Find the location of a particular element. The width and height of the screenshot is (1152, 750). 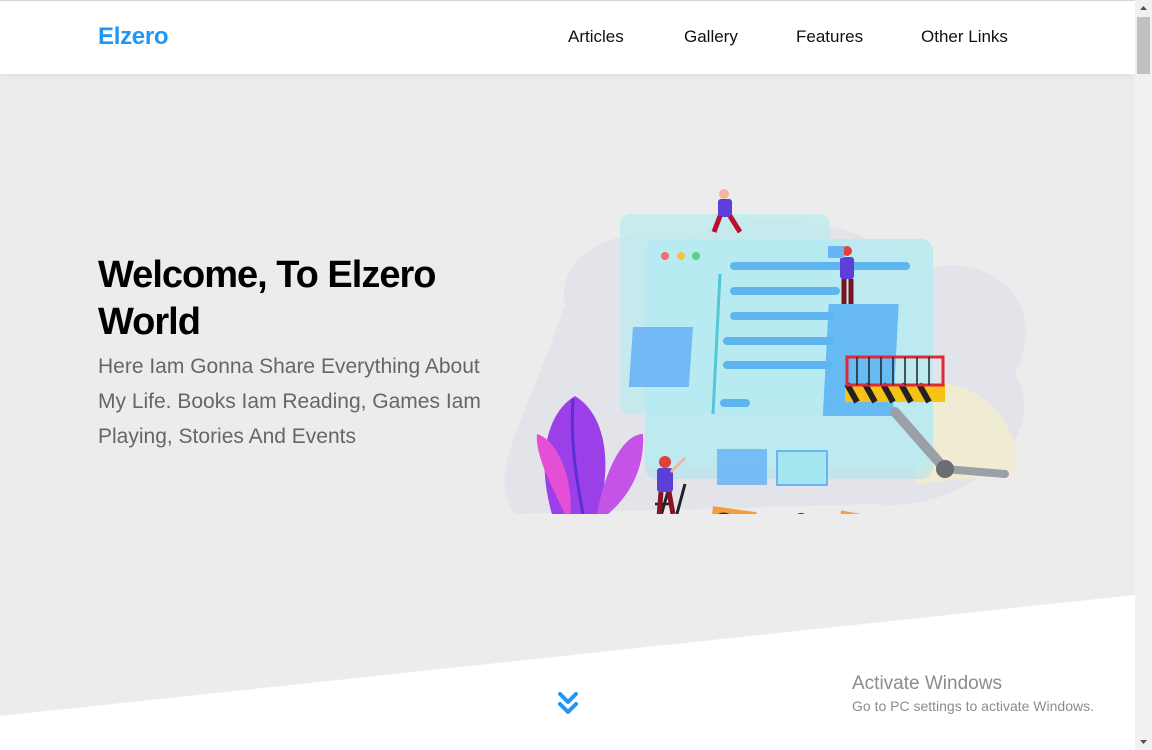

nav-link-features: Features is located at coordinates (829, 37).